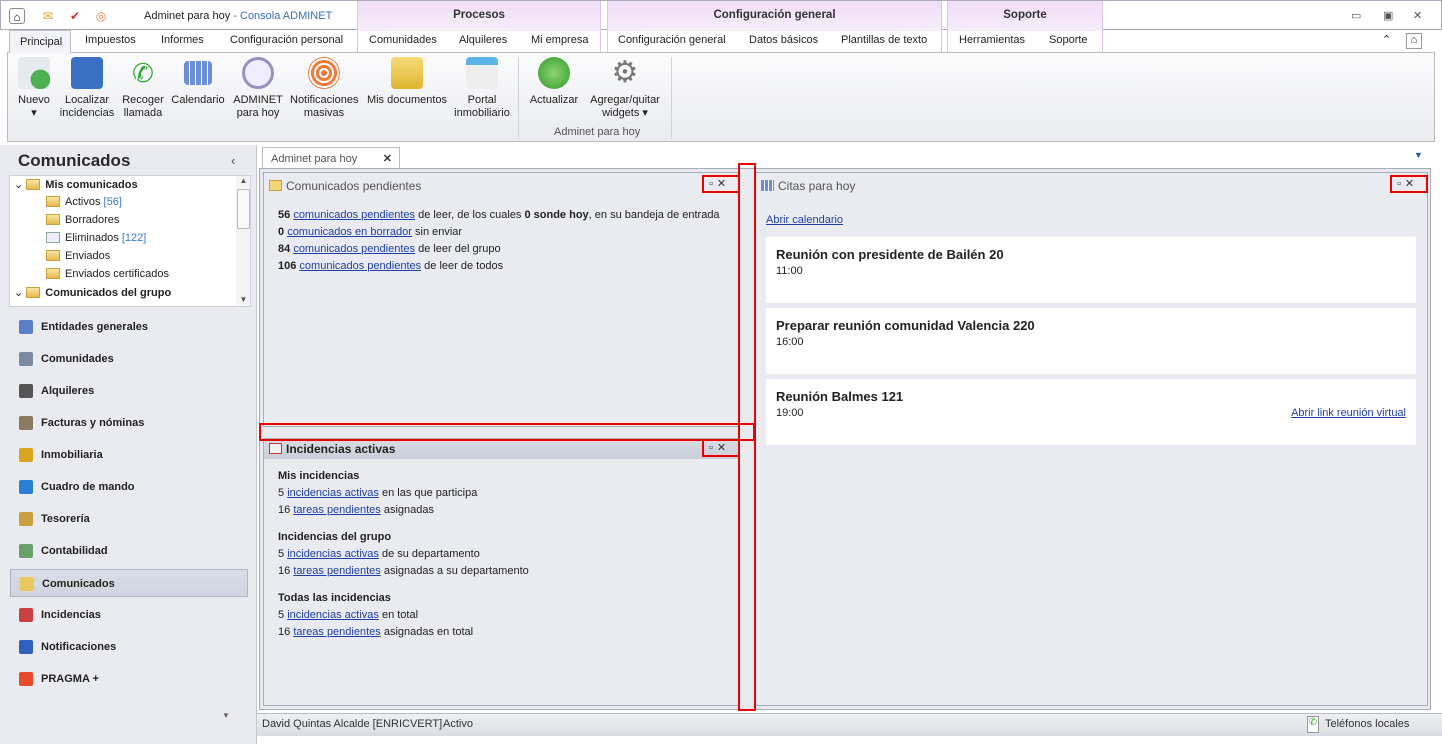 The width and height of the screenshot is (1442, 744). I want to click on nav-overflow-chevron: ▼, so click(226, 715).